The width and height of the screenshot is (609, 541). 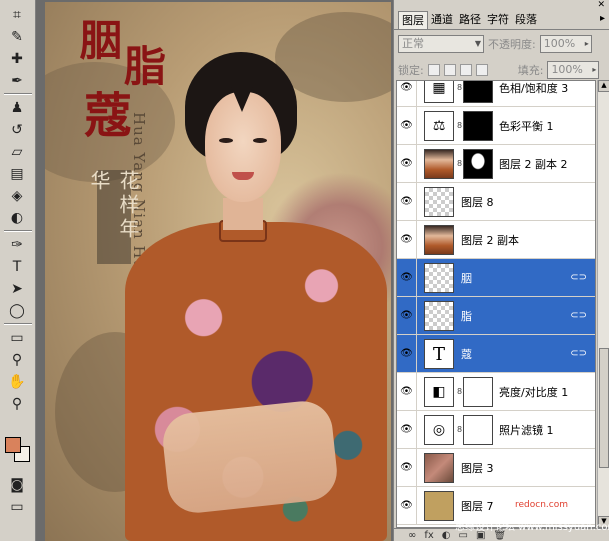 I want to click on eyedropper-icon: ⚲, so click(x=17, y=360).